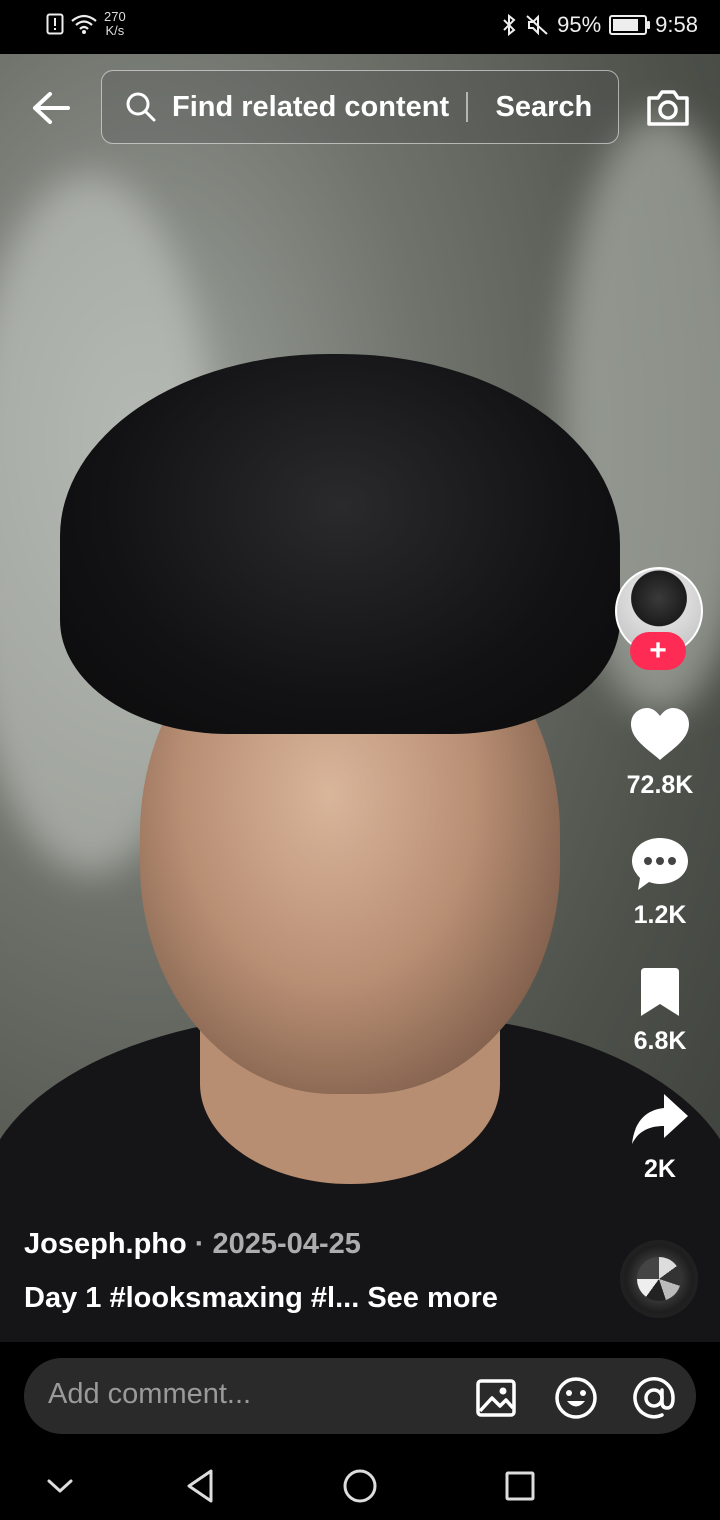 This screenshot has width=720, height=1520. I want to click on mention-button, so click(654, 1398).